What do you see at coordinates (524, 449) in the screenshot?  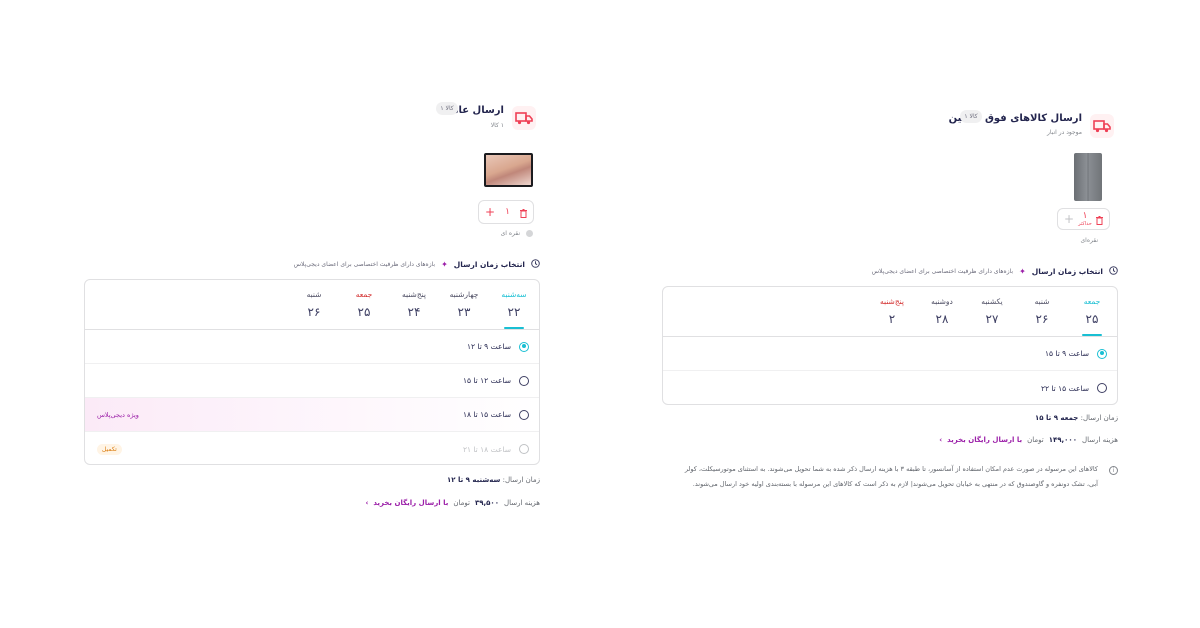 I see `radio-disabled` at bounding box center [524, 449].